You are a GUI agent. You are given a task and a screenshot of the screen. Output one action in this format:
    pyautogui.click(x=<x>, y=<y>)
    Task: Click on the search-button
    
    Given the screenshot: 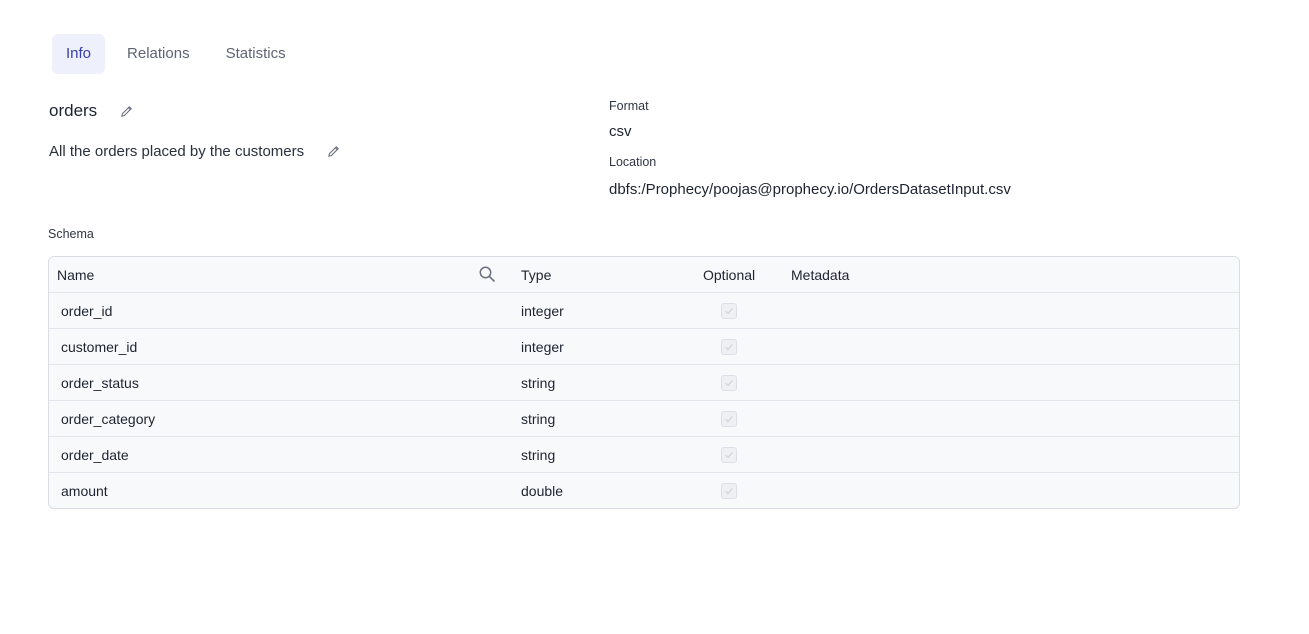 What is the action you would take?
    pyautogui.click(x=487, y=274)
    